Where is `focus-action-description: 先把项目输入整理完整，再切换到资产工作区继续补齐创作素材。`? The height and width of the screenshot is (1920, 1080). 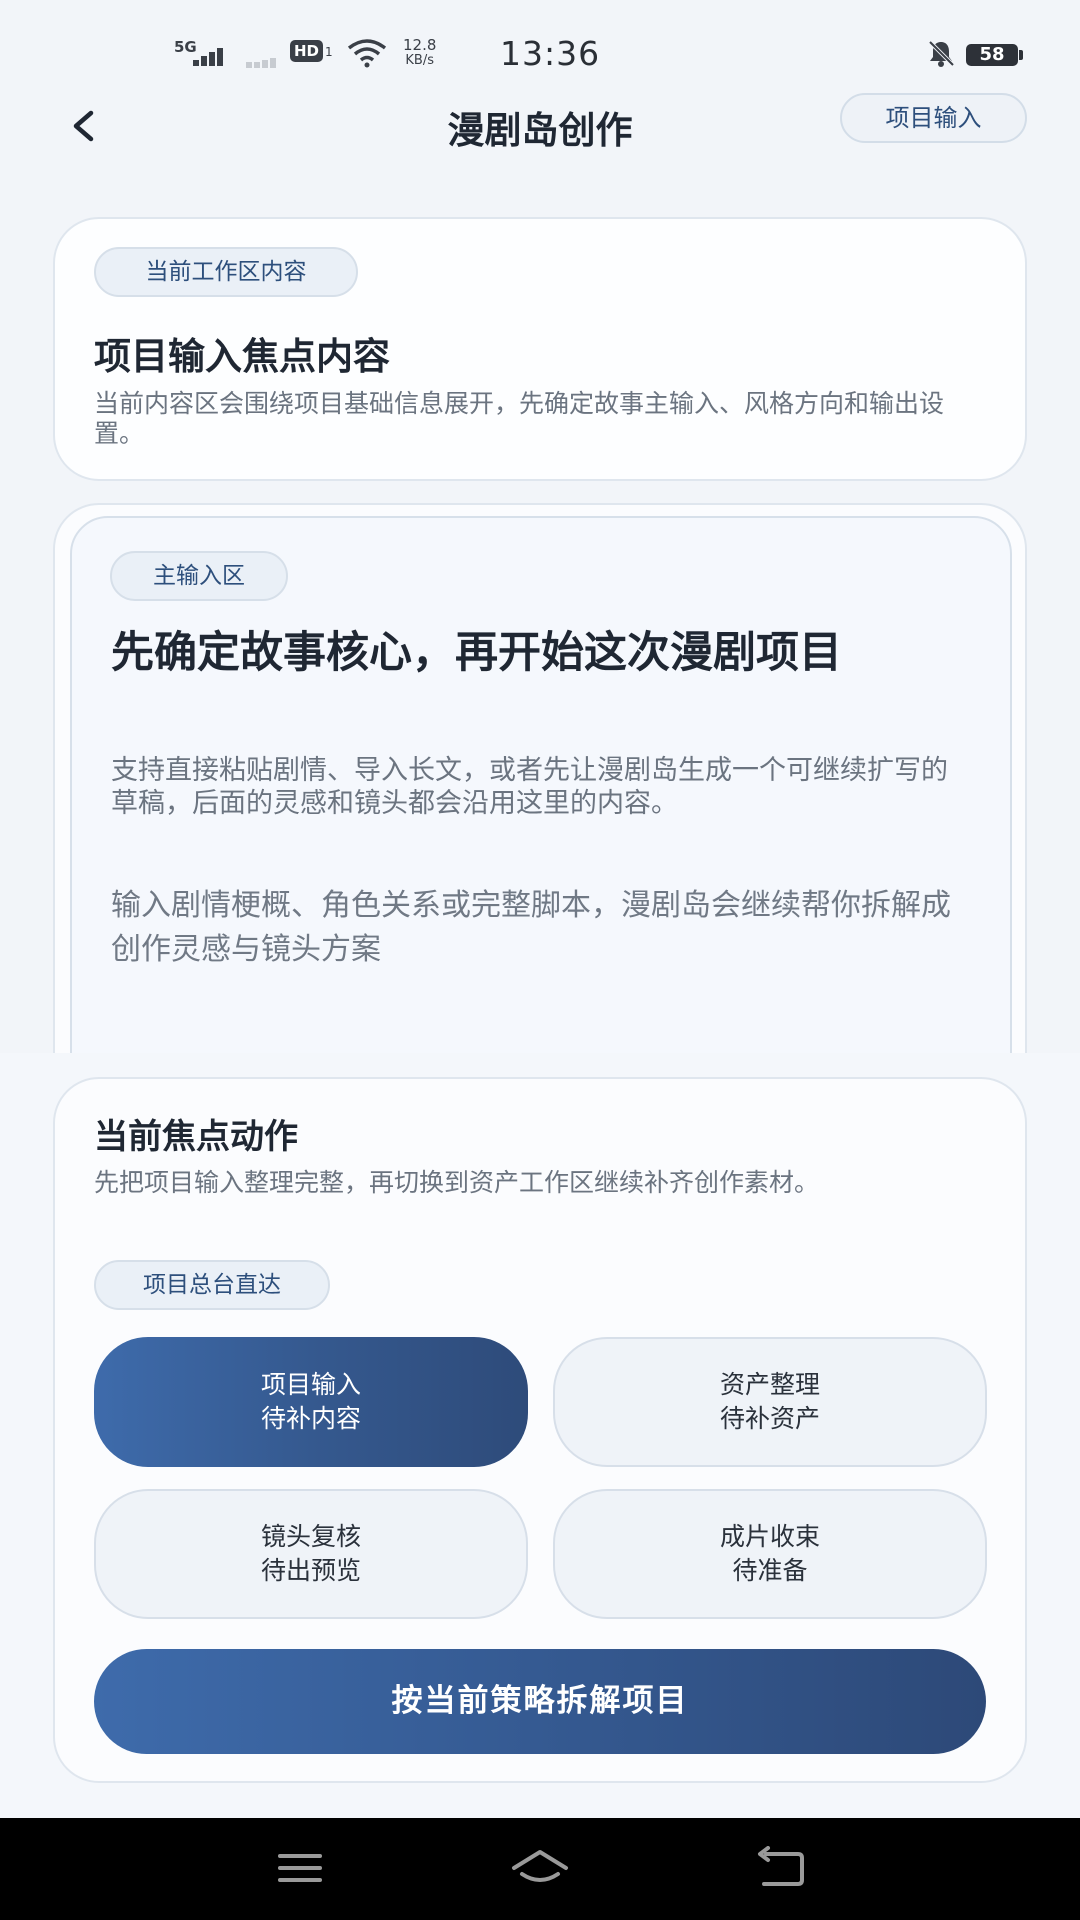 focus-action-description: 先把项目输入整理完整，再切换到资产工作区继续补齐创作素材。 is located at coordinates (457, 1182).